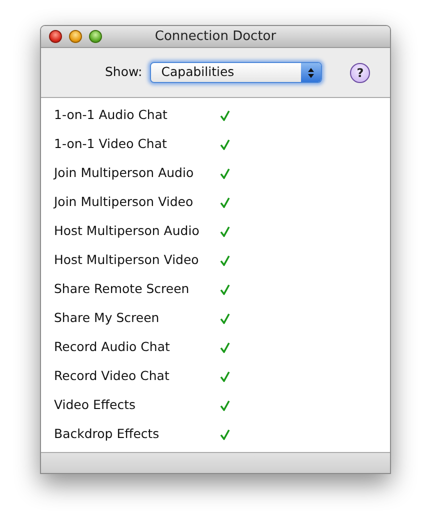 The width and height of the screenshot is (431, 529). Describe the element at coordinates (311, 72) in the screenshot. I see `stepper-arrows-icon` at that location.